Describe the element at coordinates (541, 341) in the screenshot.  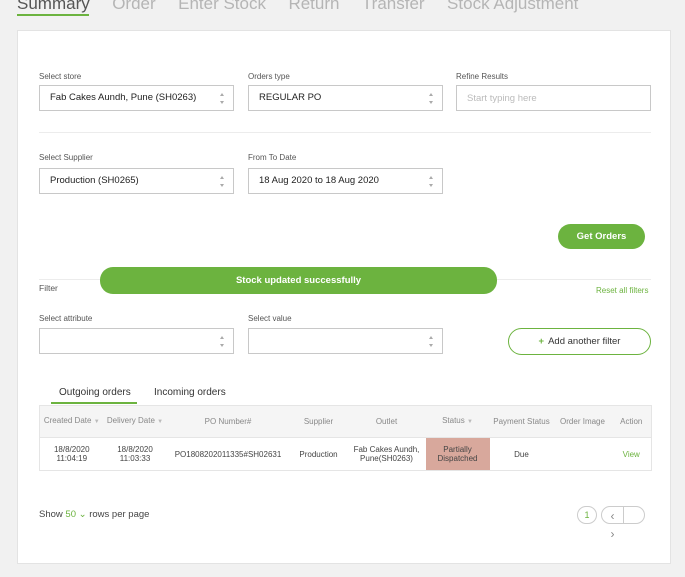
I see `plus-icon: +` at that location.